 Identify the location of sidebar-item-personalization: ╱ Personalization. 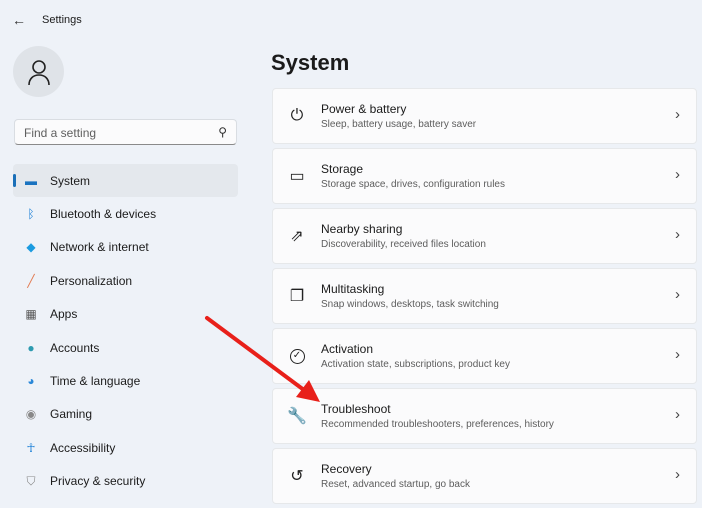
(125, 280).